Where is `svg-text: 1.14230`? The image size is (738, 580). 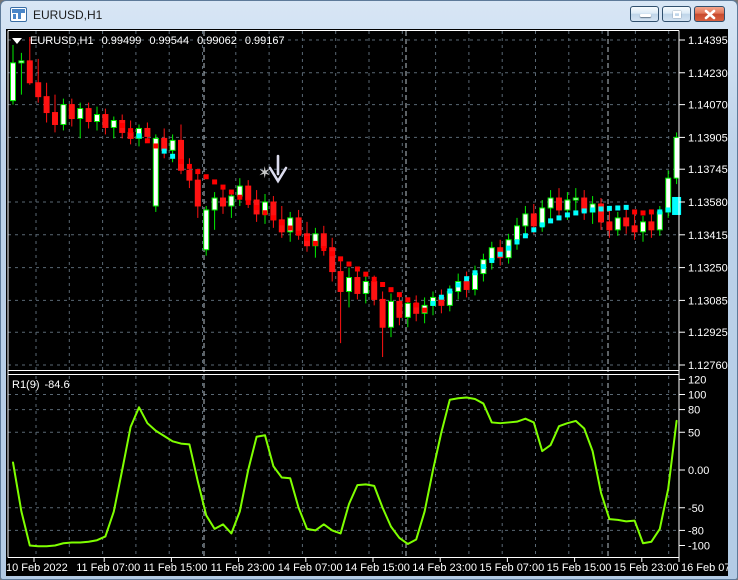 svg-text: 1.14230 is located at coordinates (708, 74).